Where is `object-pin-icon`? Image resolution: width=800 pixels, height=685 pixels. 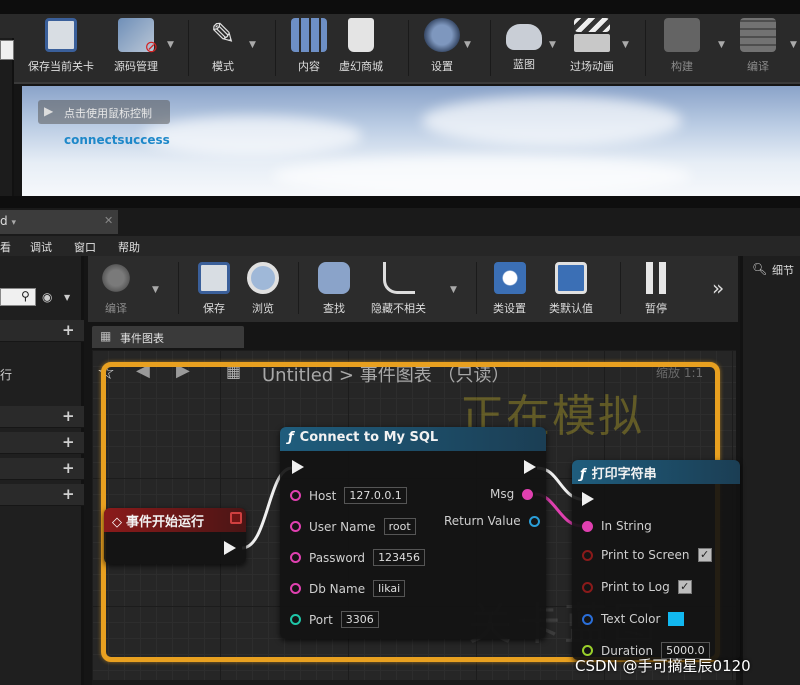 object-pin-icon is located at coordinates (534, 521).